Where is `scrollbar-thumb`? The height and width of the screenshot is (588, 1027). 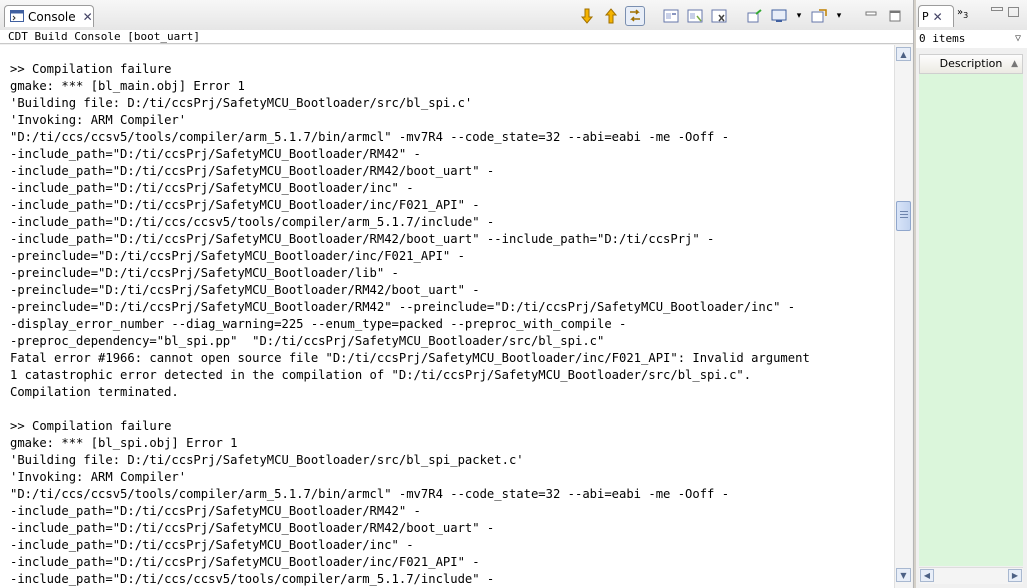 scrollbar-thumb is located at coordinates (903, 216).